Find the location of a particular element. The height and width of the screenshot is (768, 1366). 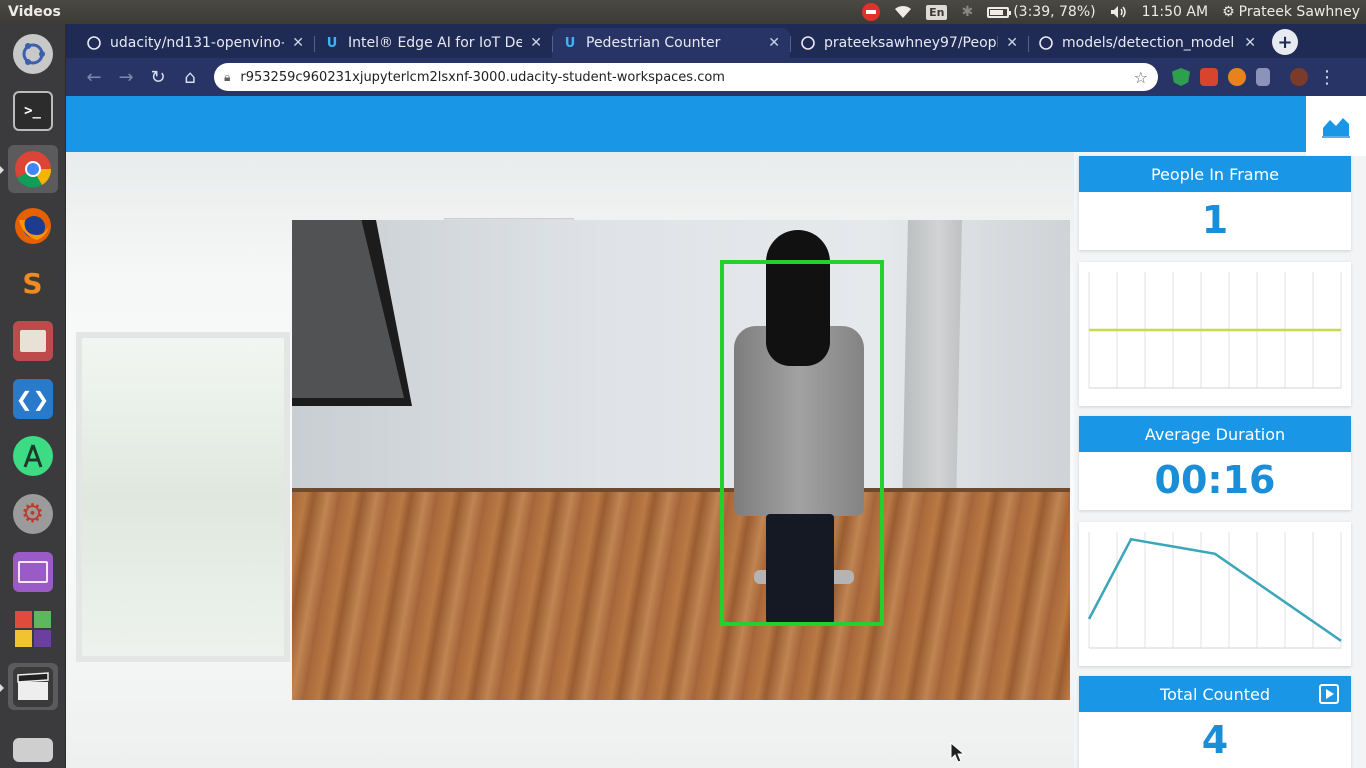

workspace-switcher-icon is located at coordinates (32, 571).